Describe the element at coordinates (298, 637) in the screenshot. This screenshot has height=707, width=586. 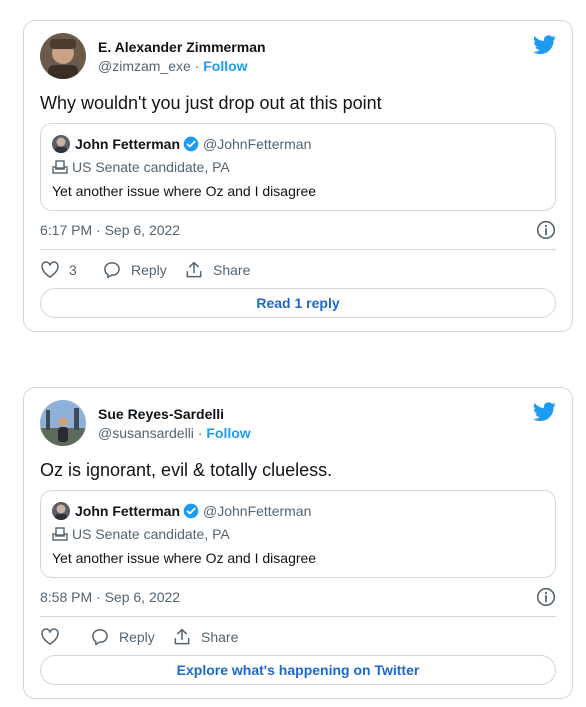
I see `action-bar: Reply Share` at that location.